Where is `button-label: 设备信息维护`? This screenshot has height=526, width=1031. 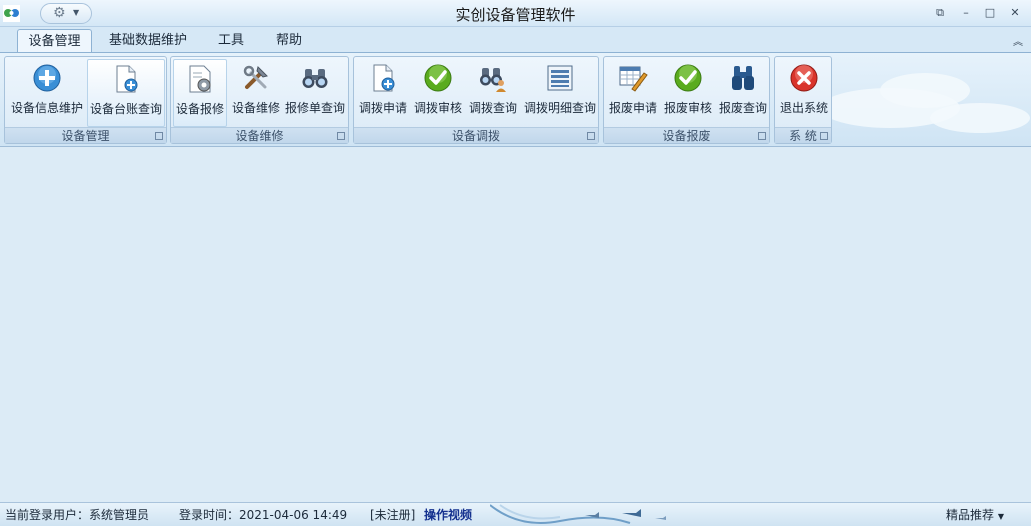 button-label: 设备信息维护 is located at coordinates (46, 108).